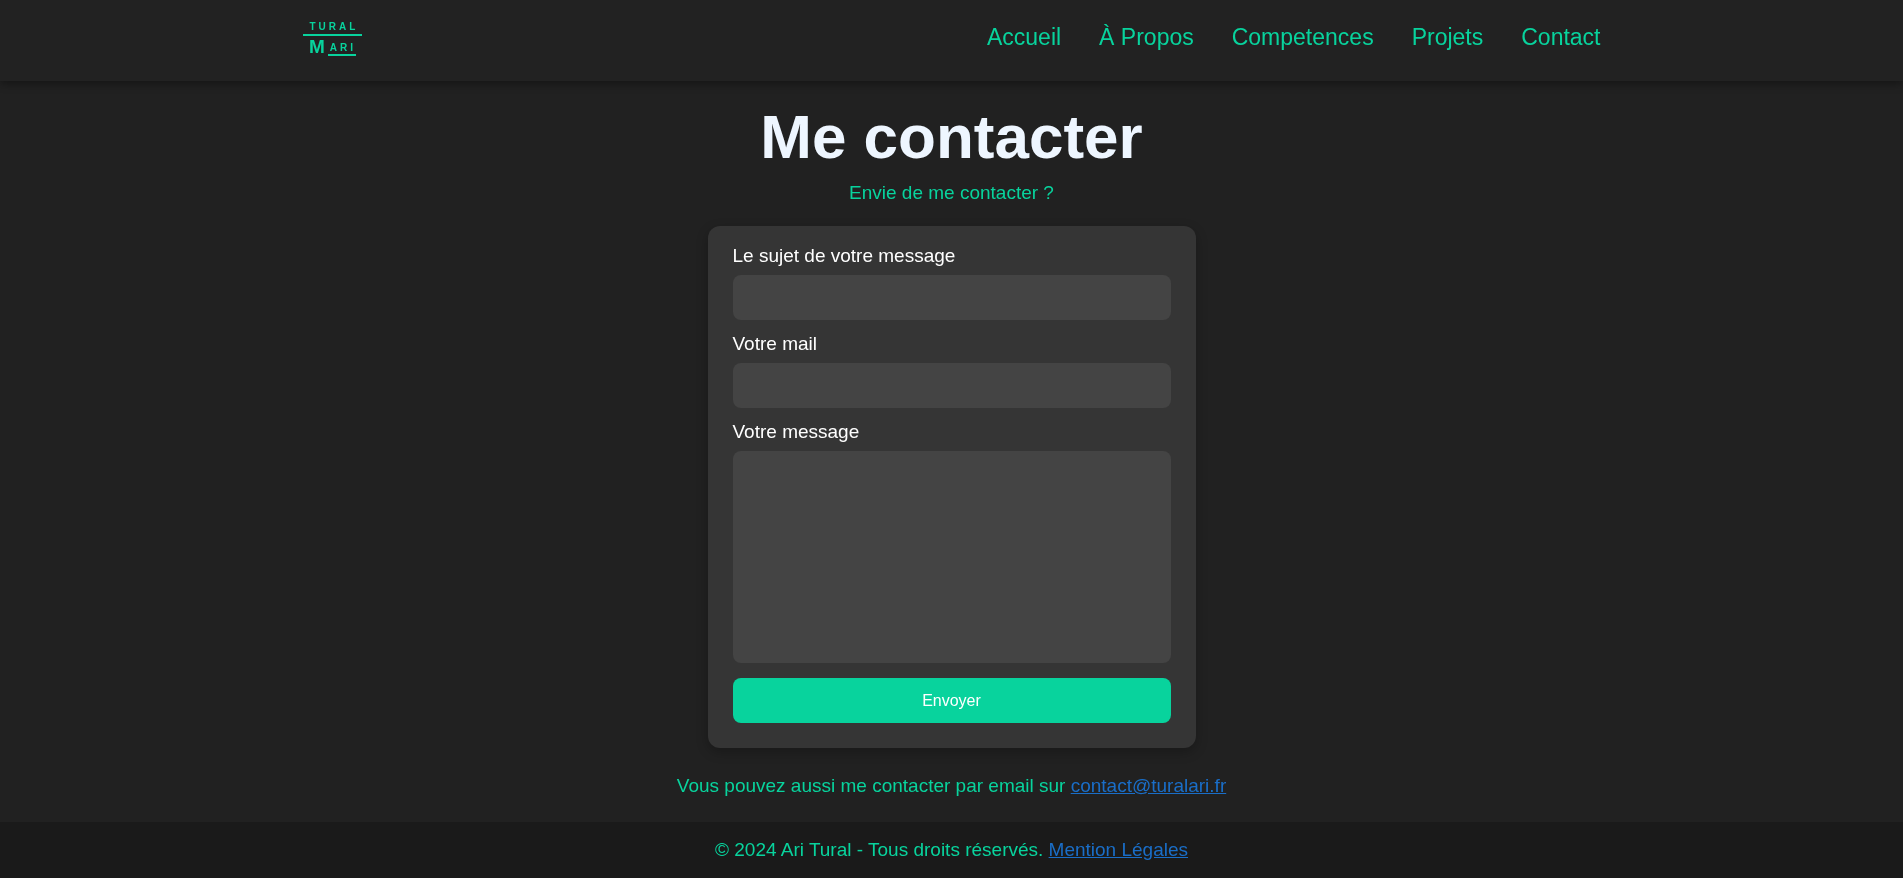  Describe the element at coordinates (332, 38) in the screenshot. I see `logo: TURAL M ARI` at that location.